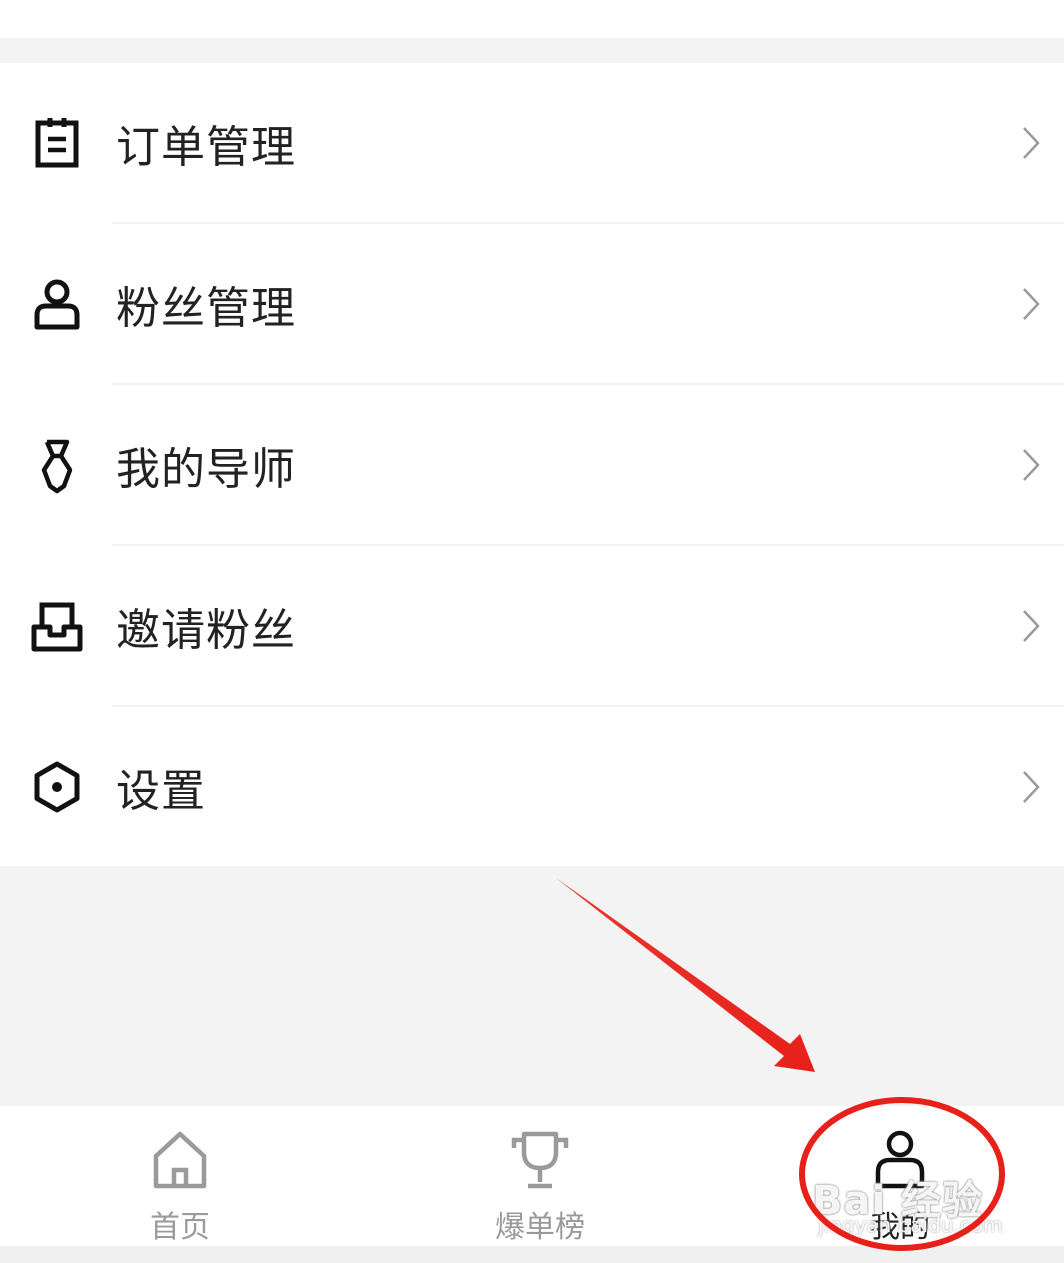  What do you see at coordinates (532, 304) in the screenshot?
I see `menu-item-fans-management: 粉丝管理` at bounding box center [532, 304].